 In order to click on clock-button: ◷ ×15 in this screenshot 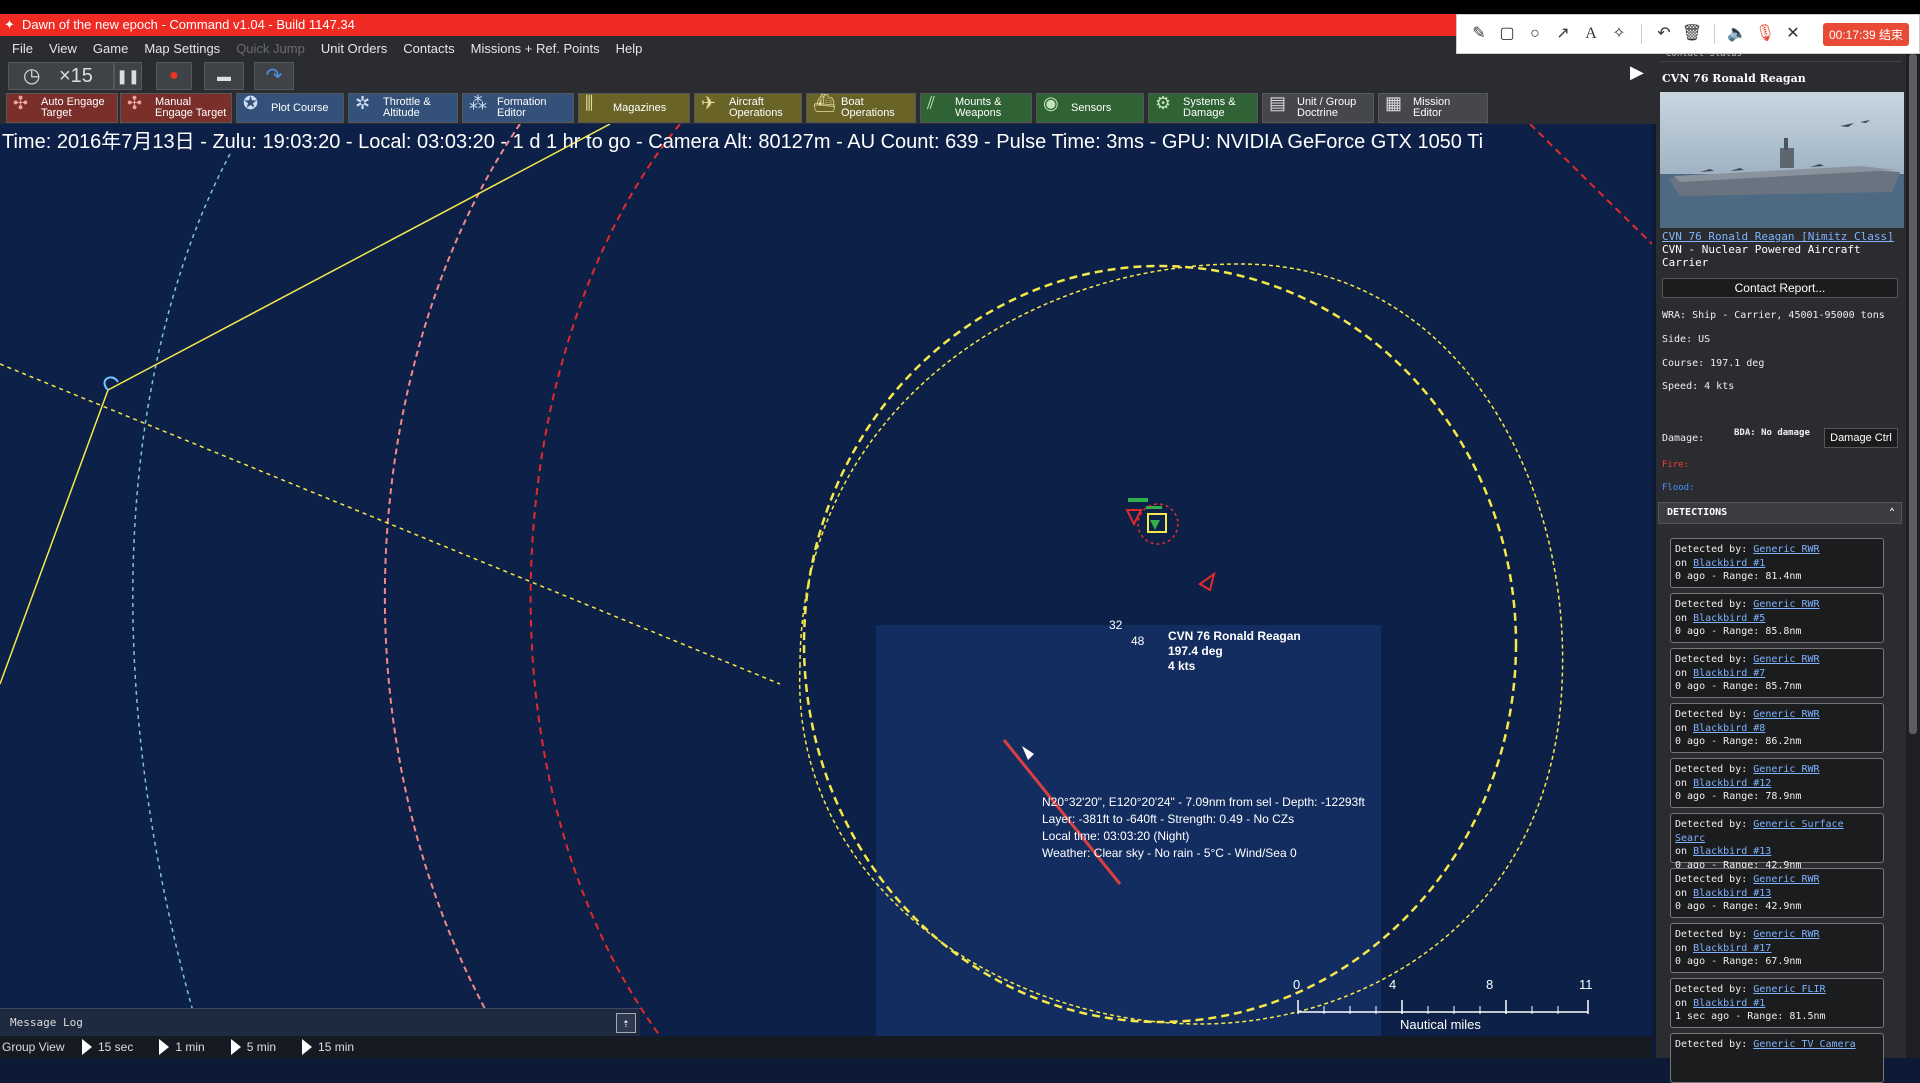, I will do `click(61, 76)`.